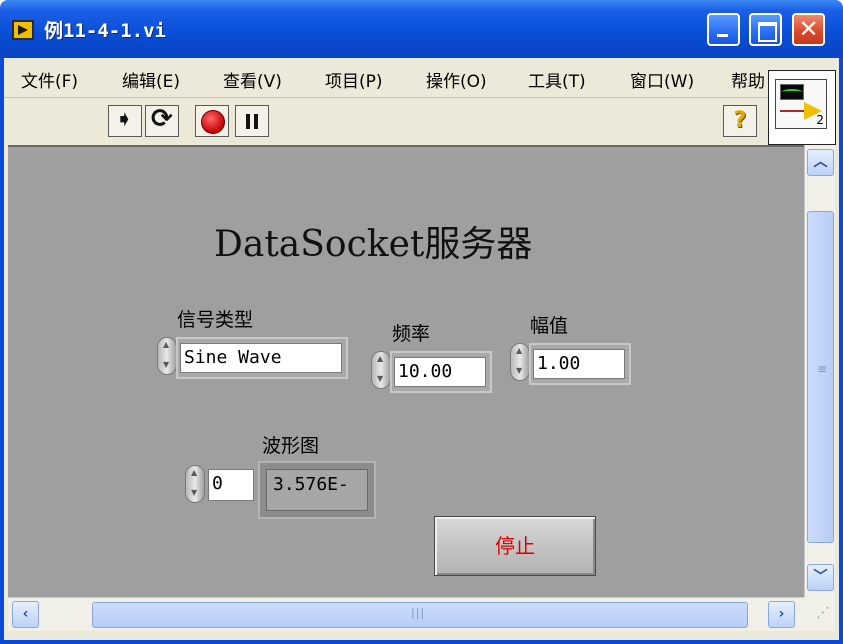  What do you see at coordinates (261, 358) in the screenshot?
I see `signal-type-field: Sine Wave` at bounding box center [261, 358].